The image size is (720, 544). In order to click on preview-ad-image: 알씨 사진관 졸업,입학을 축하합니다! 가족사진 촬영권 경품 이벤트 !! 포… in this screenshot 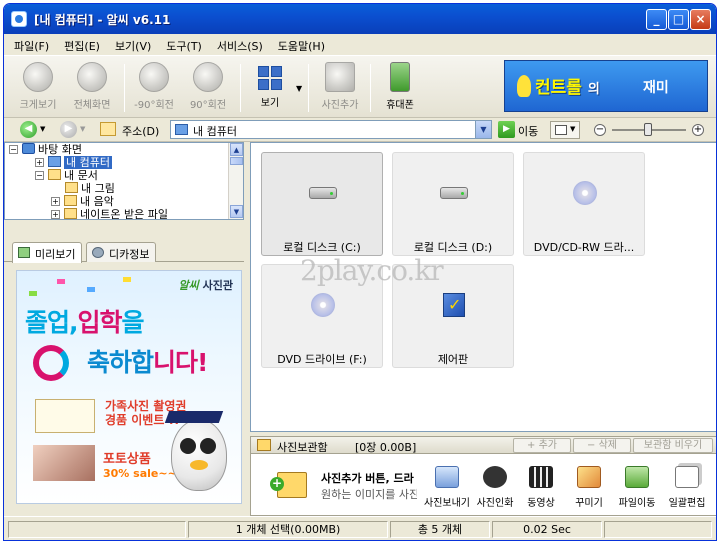, I will do `click(129, 387)`.